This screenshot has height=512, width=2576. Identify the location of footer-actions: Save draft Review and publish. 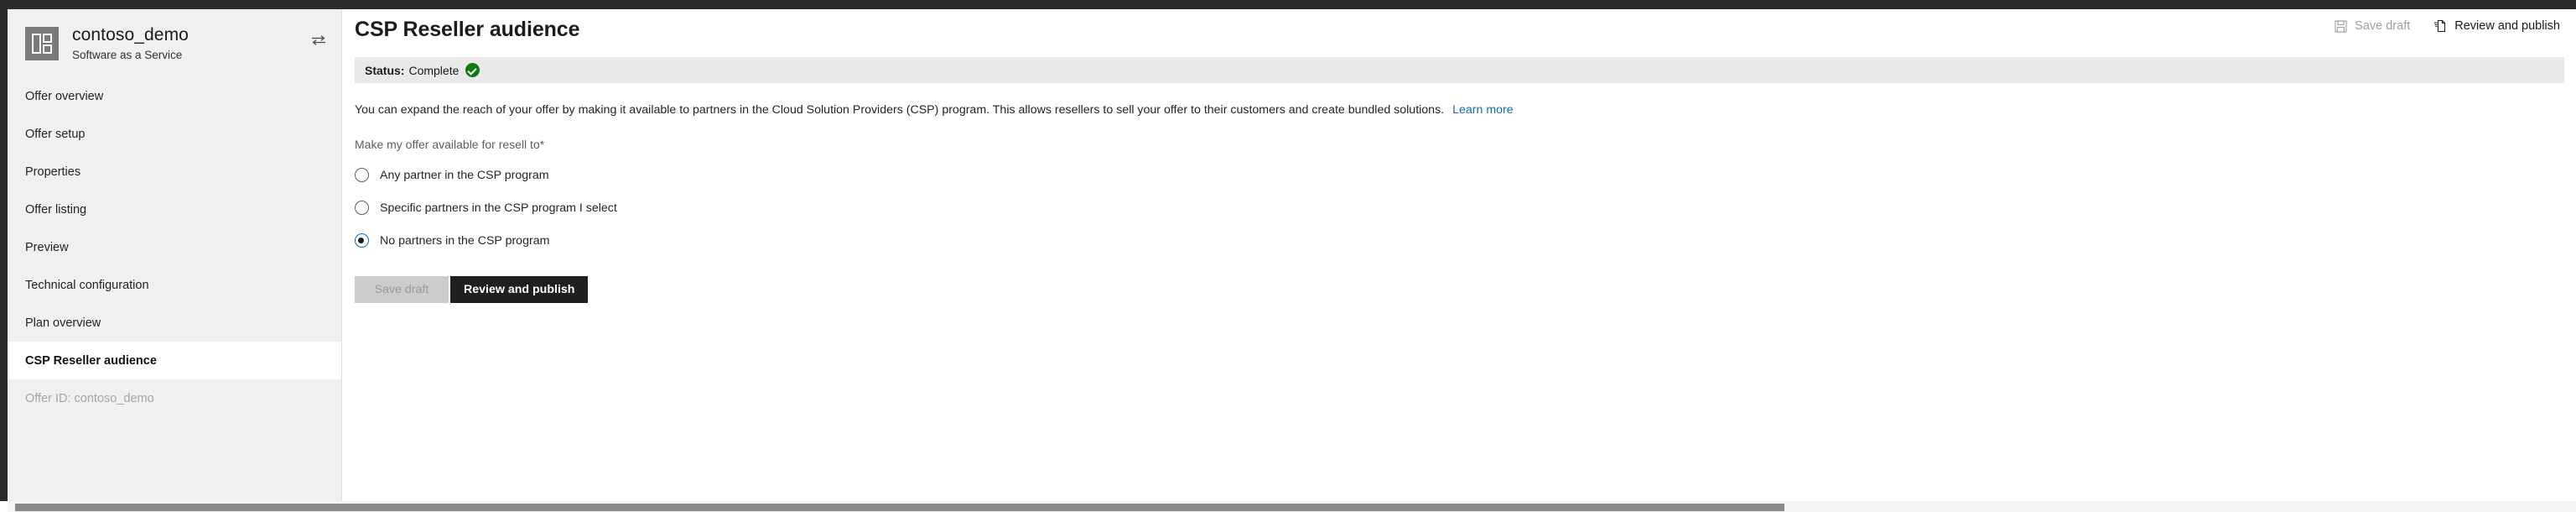
(1465, 290).